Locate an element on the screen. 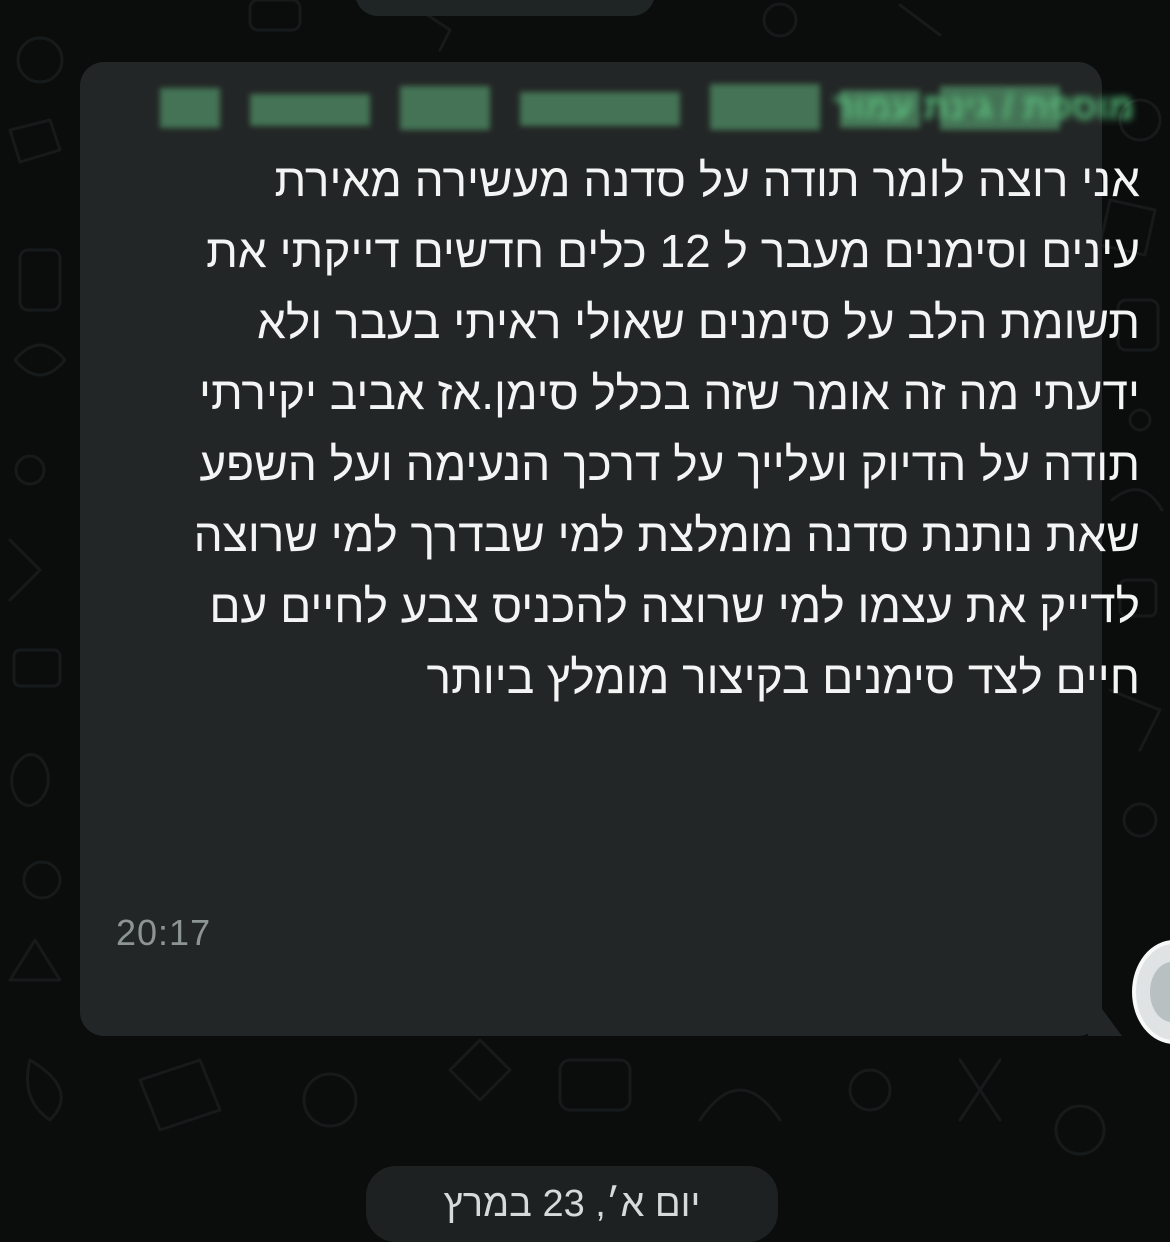  sender-name: מוספת / גינת עמור is located at coordinates (659, 107).